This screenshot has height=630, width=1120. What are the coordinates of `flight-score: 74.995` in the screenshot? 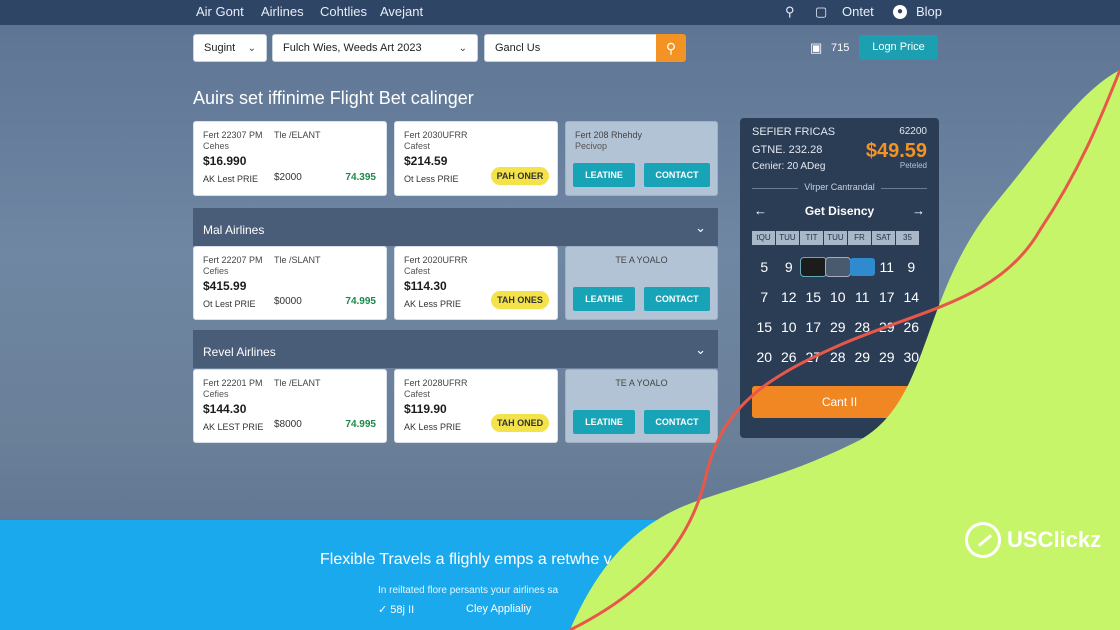 It's located at (360, 301).